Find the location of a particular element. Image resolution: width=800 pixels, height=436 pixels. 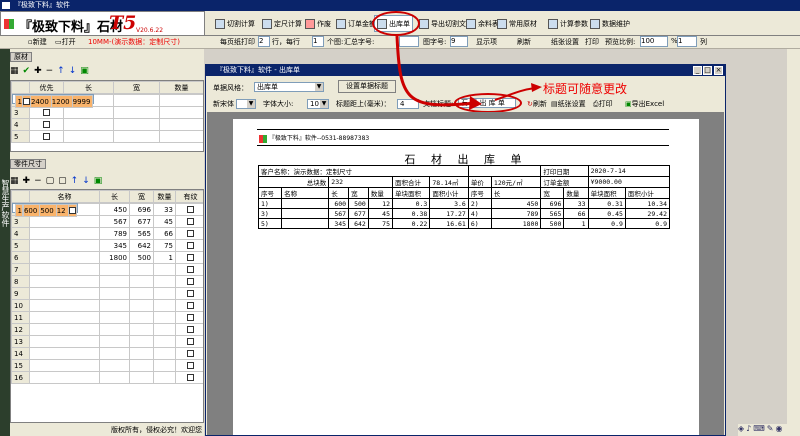

right-scroll-area is located at coordinates (793, 236).